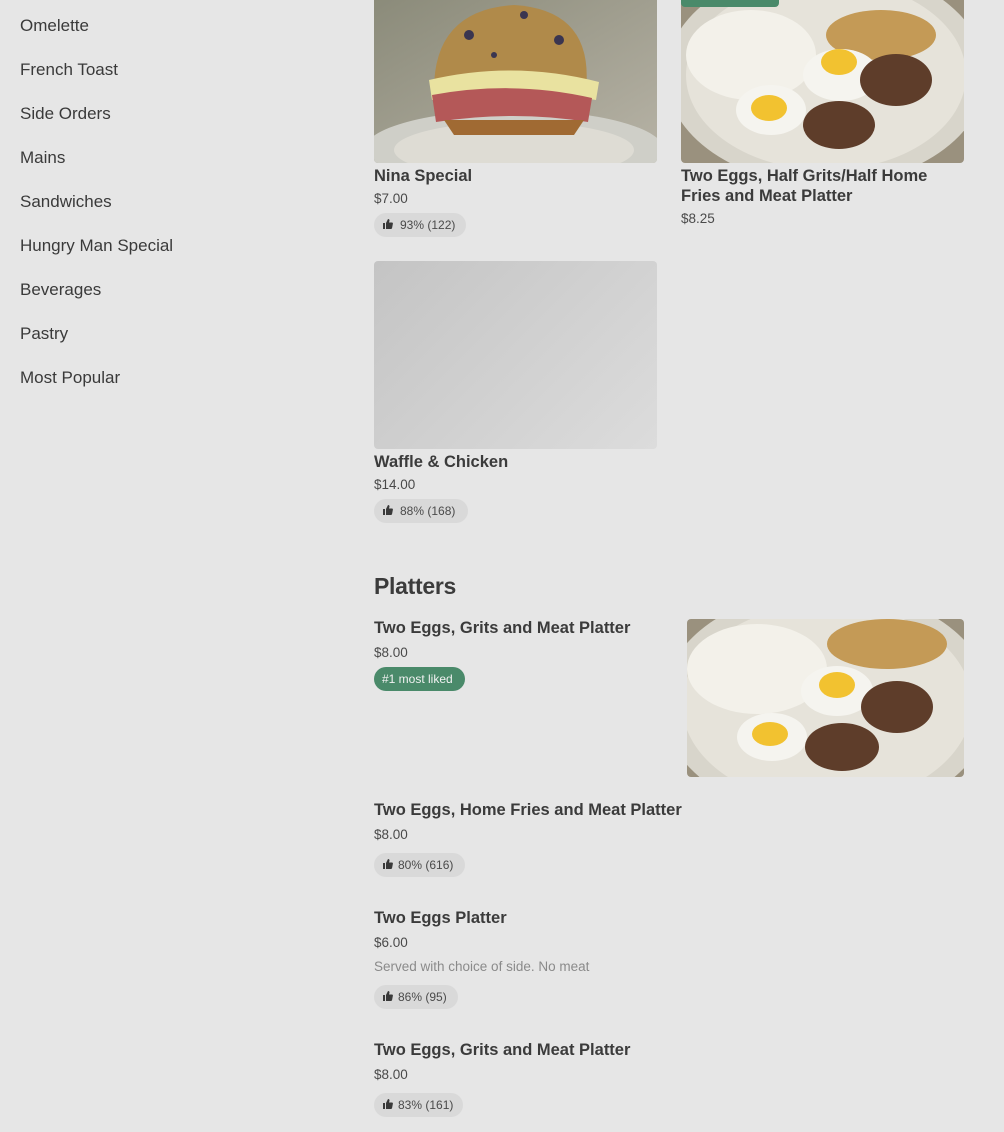  I want to click on sidebar-item-french-toast: French Toast, so click(69, 70).